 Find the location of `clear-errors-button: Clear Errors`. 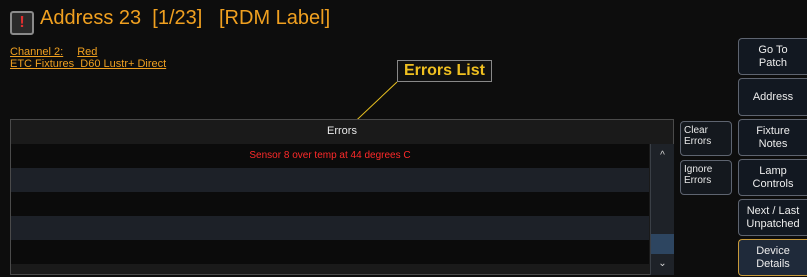

clear-errors-button: Clear Errors is located at coordinates (706, 138).